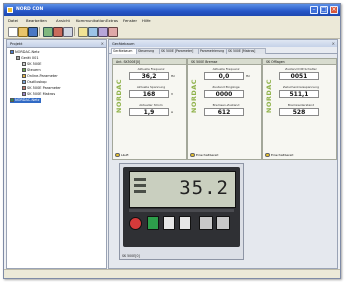 Image resolution: width=346 pixels, height=282 pixels. Describe the element at coordinates (135, 223) in the screenshot. I see `stop-button` at that location.